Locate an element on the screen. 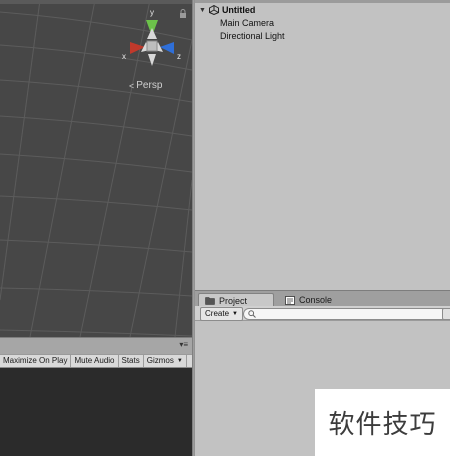 The image size is (450, 456). scene-top-strip is located at coordinates (96, 2).